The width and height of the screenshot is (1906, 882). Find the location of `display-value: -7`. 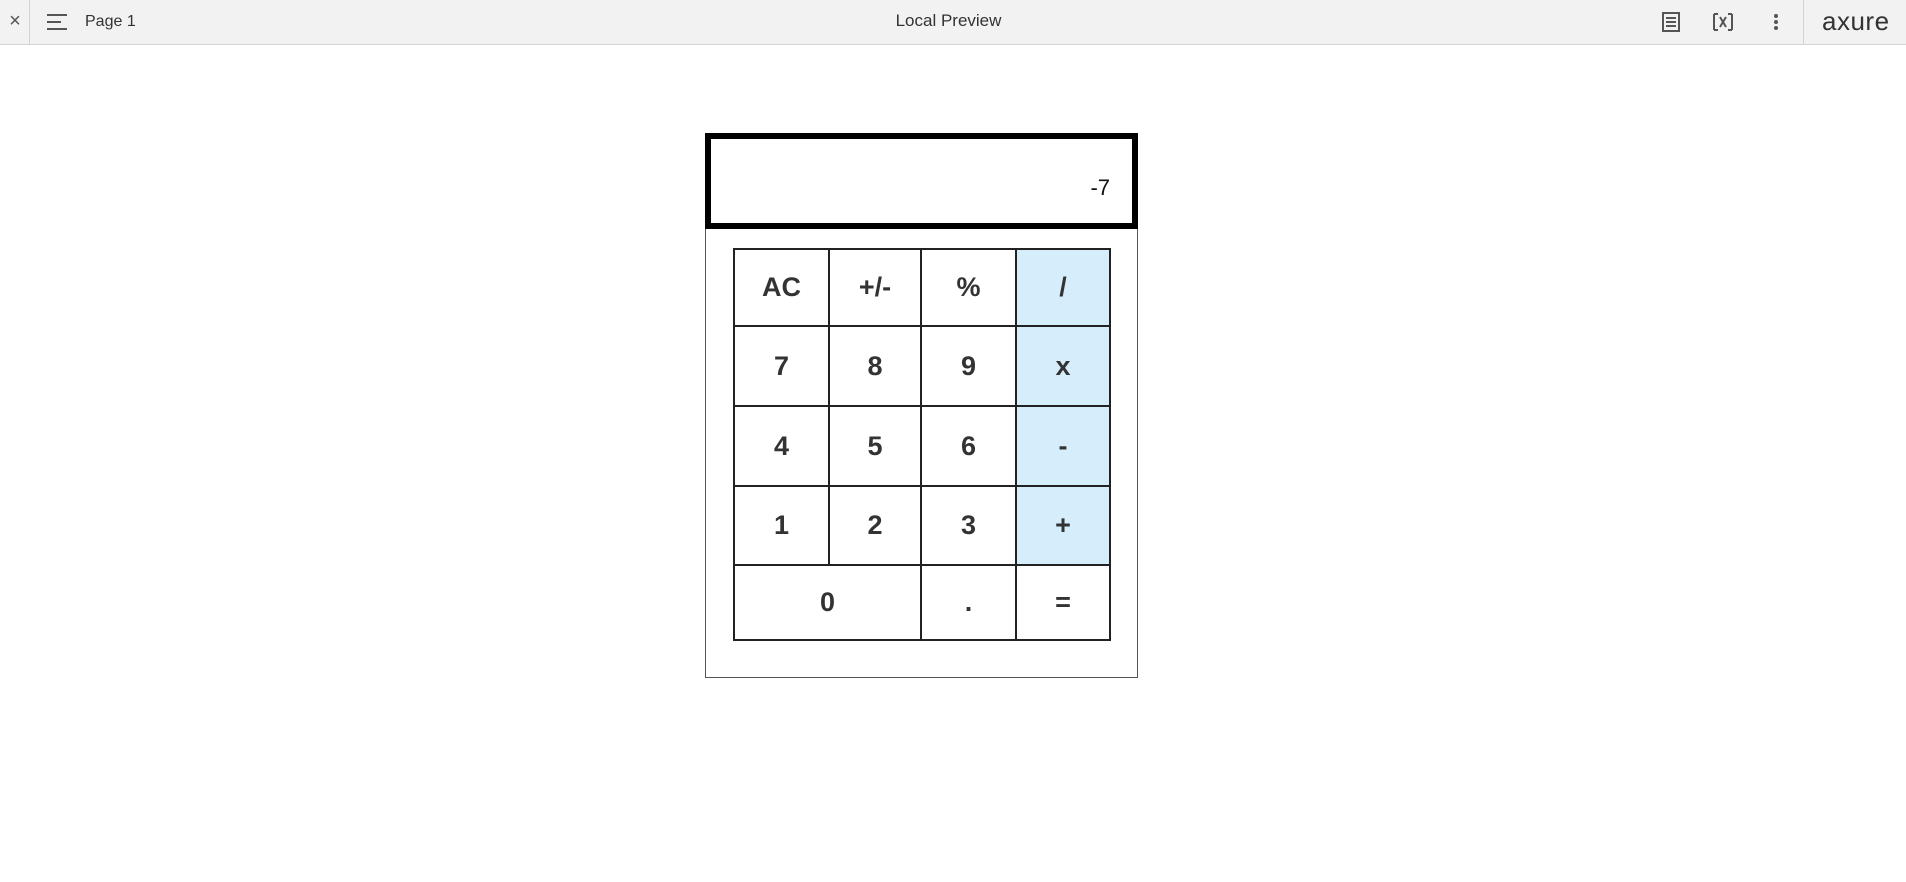

display-value: -7 is located at coordinates (1100, 187).